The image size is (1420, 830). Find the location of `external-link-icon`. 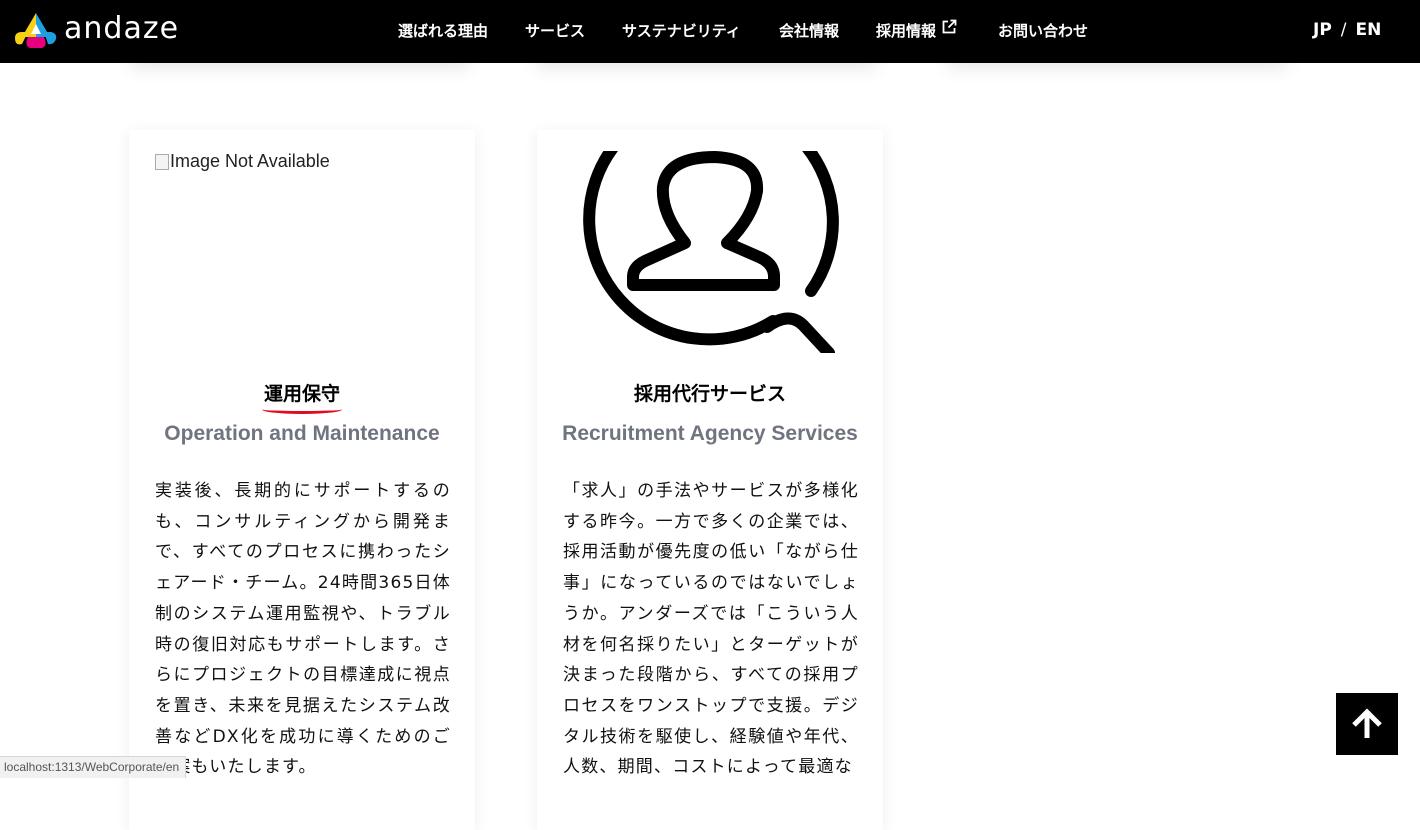

external-link-icon is located at coordinates (949, 26).